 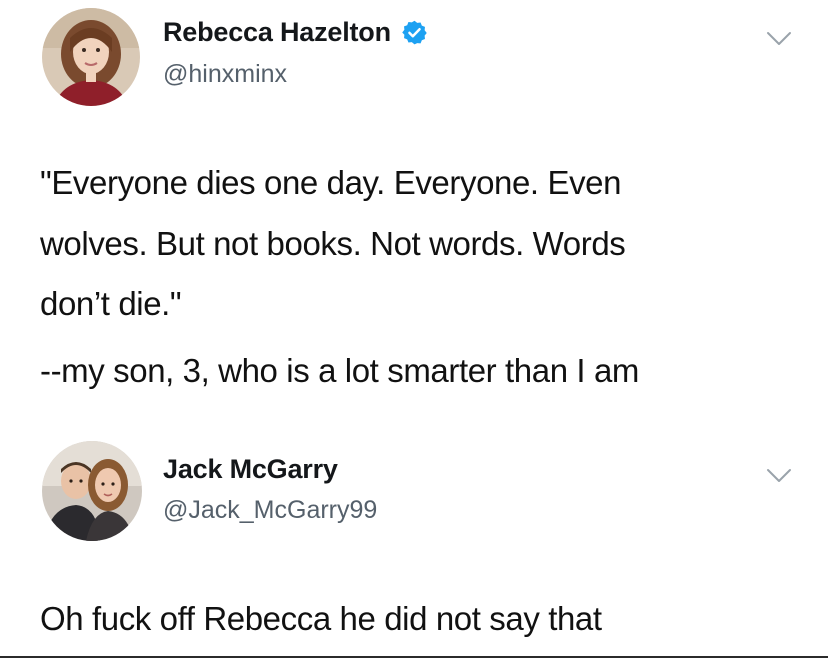 What do you see at coordinates (277, 32) in the screenshot?
I see `display-name: Rebecca Hazelton` at bounding box center [277, 32].